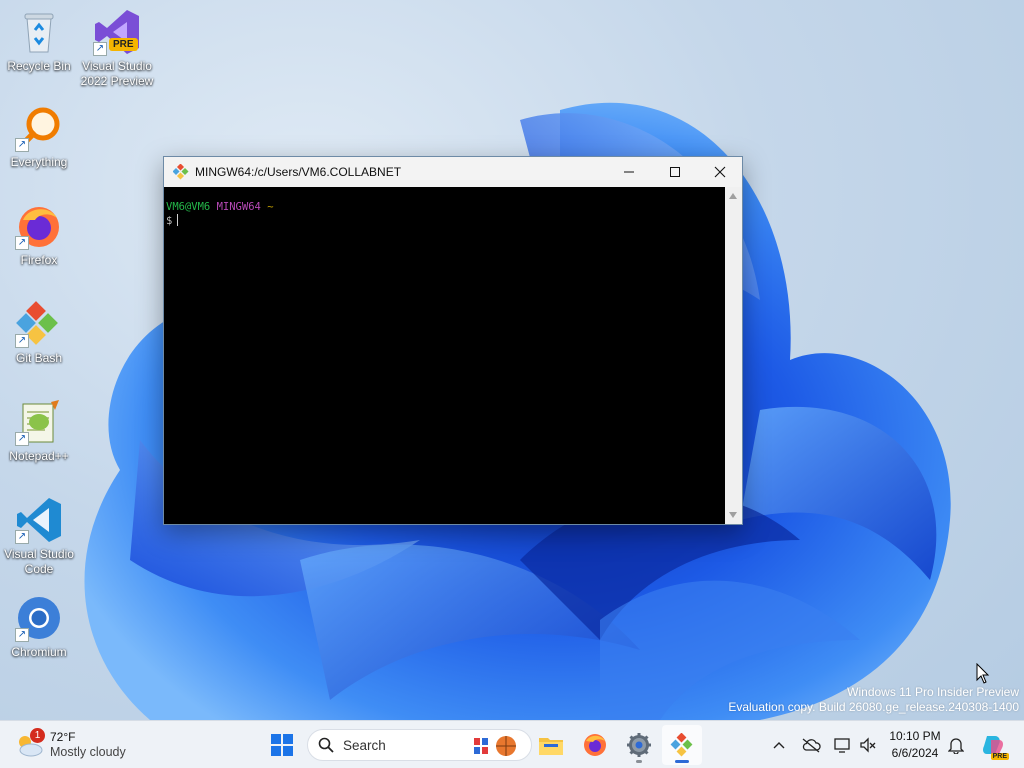  I want to click on desktop-icon-label: Notepad++, so click(39, 456).